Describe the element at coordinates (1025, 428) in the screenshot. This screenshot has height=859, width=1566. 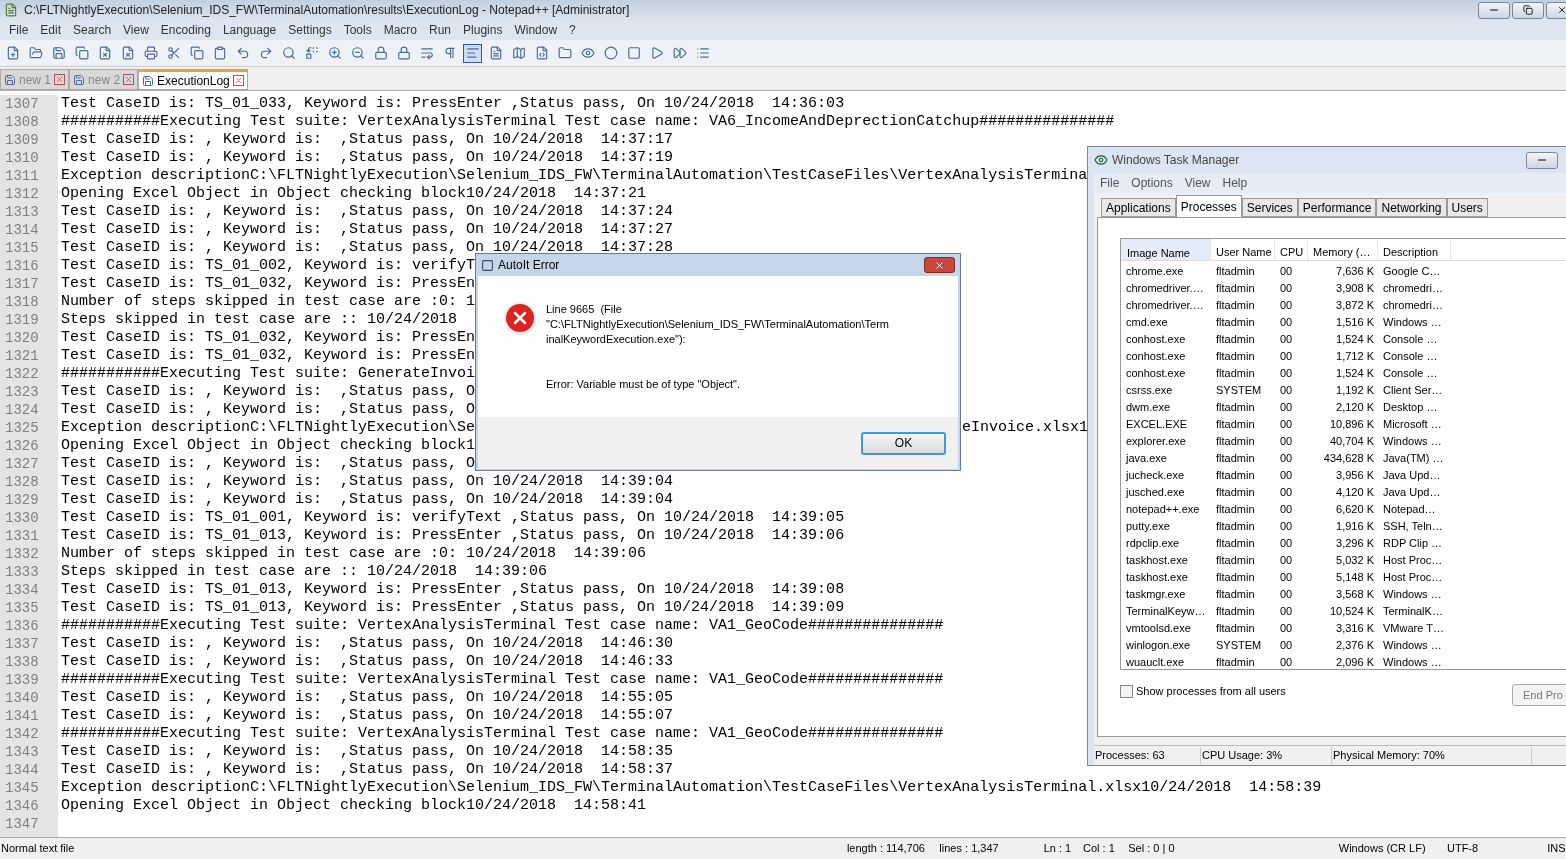
I see `log-line: eInvoice.xlsx1` at that location.